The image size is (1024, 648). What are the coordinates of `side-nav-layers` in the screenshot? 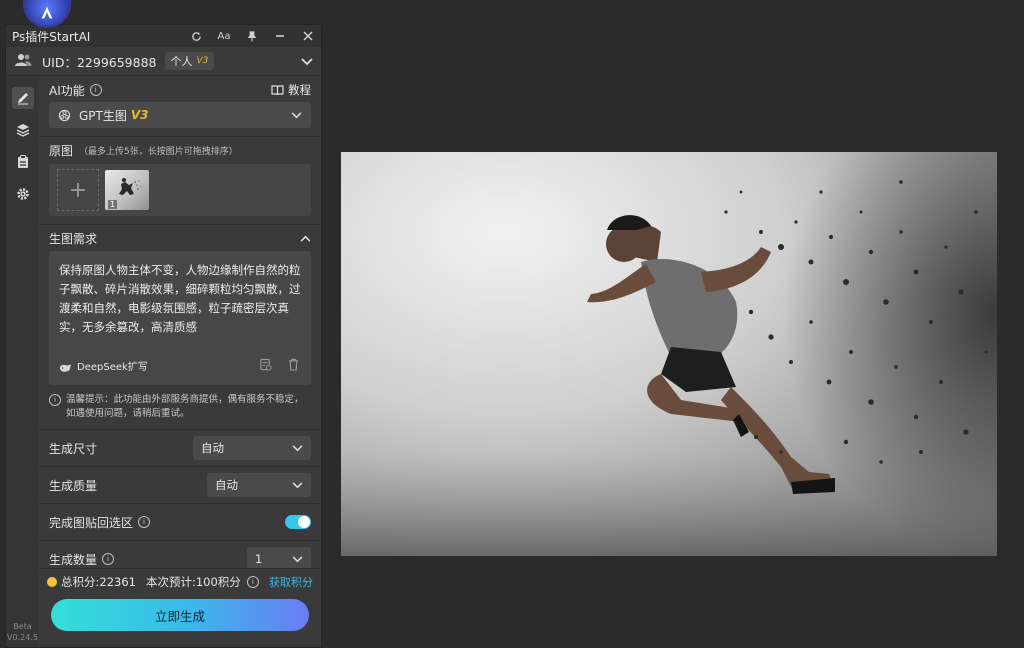 It's located at (23, 130).